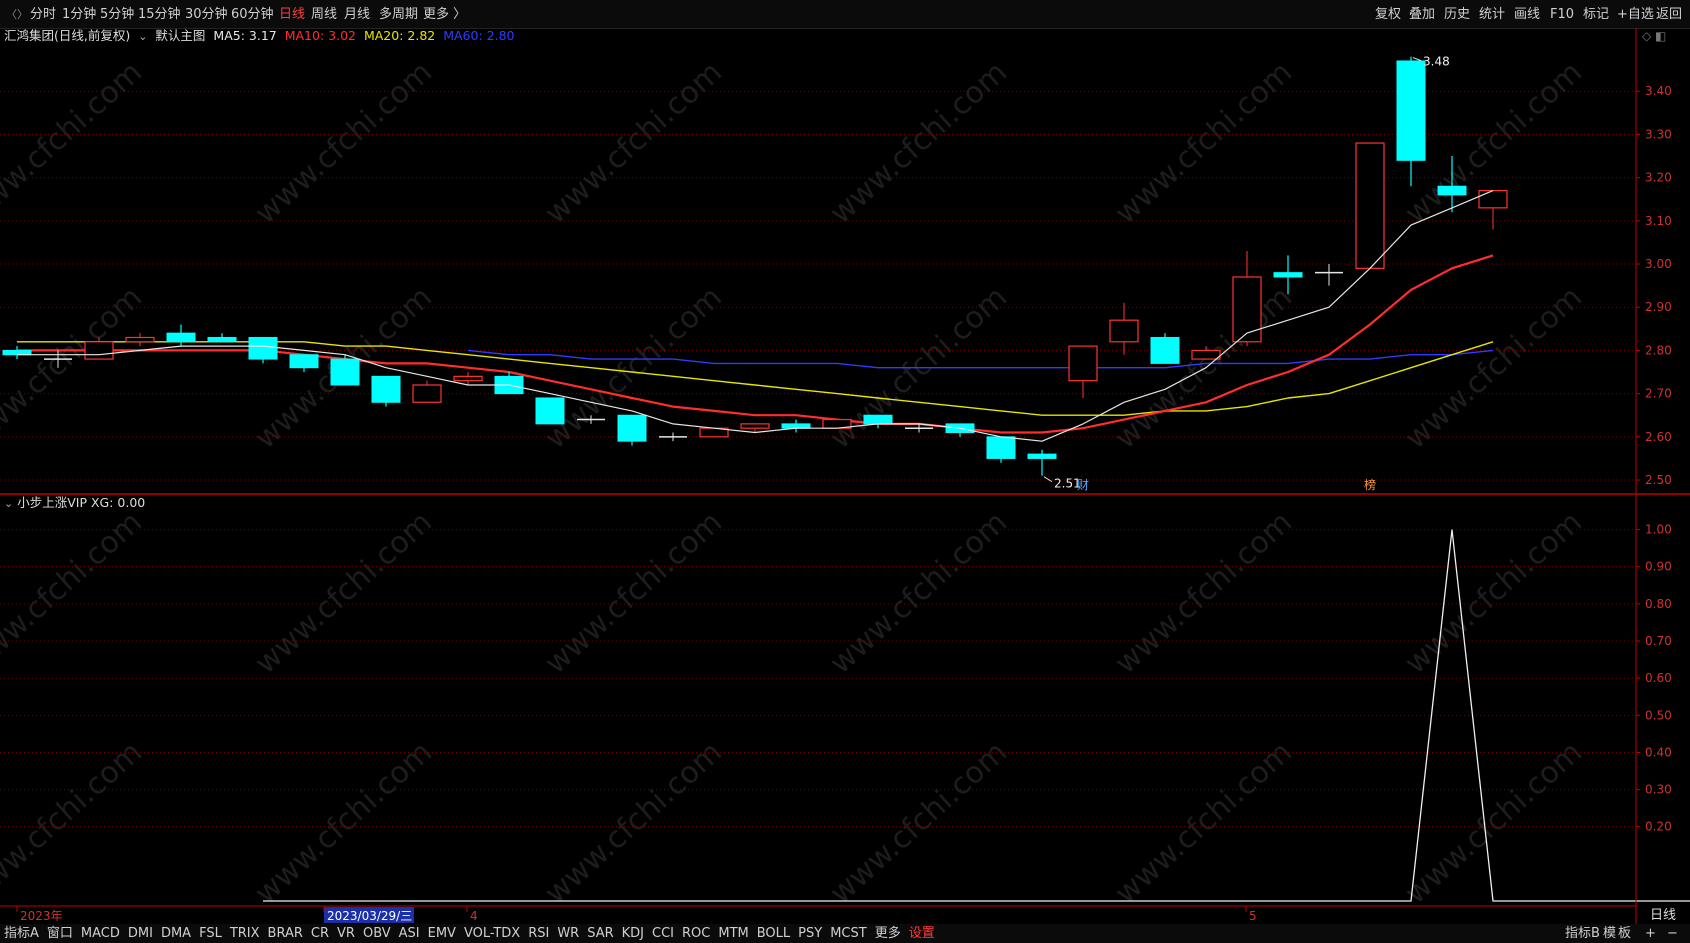  Describe the element at coordinates (1658, 480) in the screenshot. I see `price-tick-label: 2.50` at that location.